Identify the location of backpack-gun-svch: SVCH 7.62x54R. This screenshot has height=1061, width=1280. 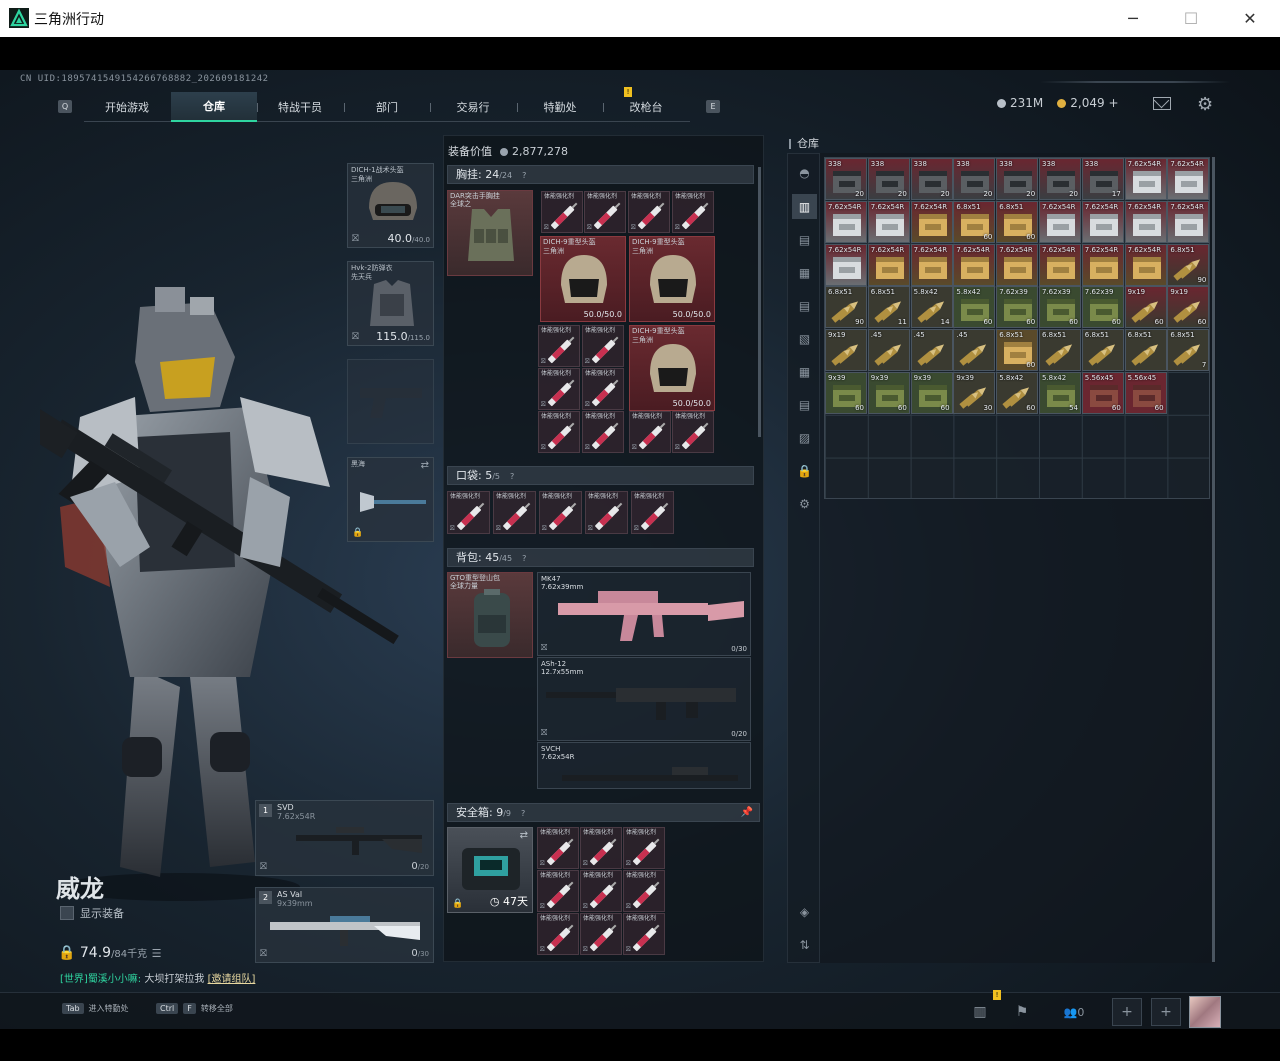
(644, 765).